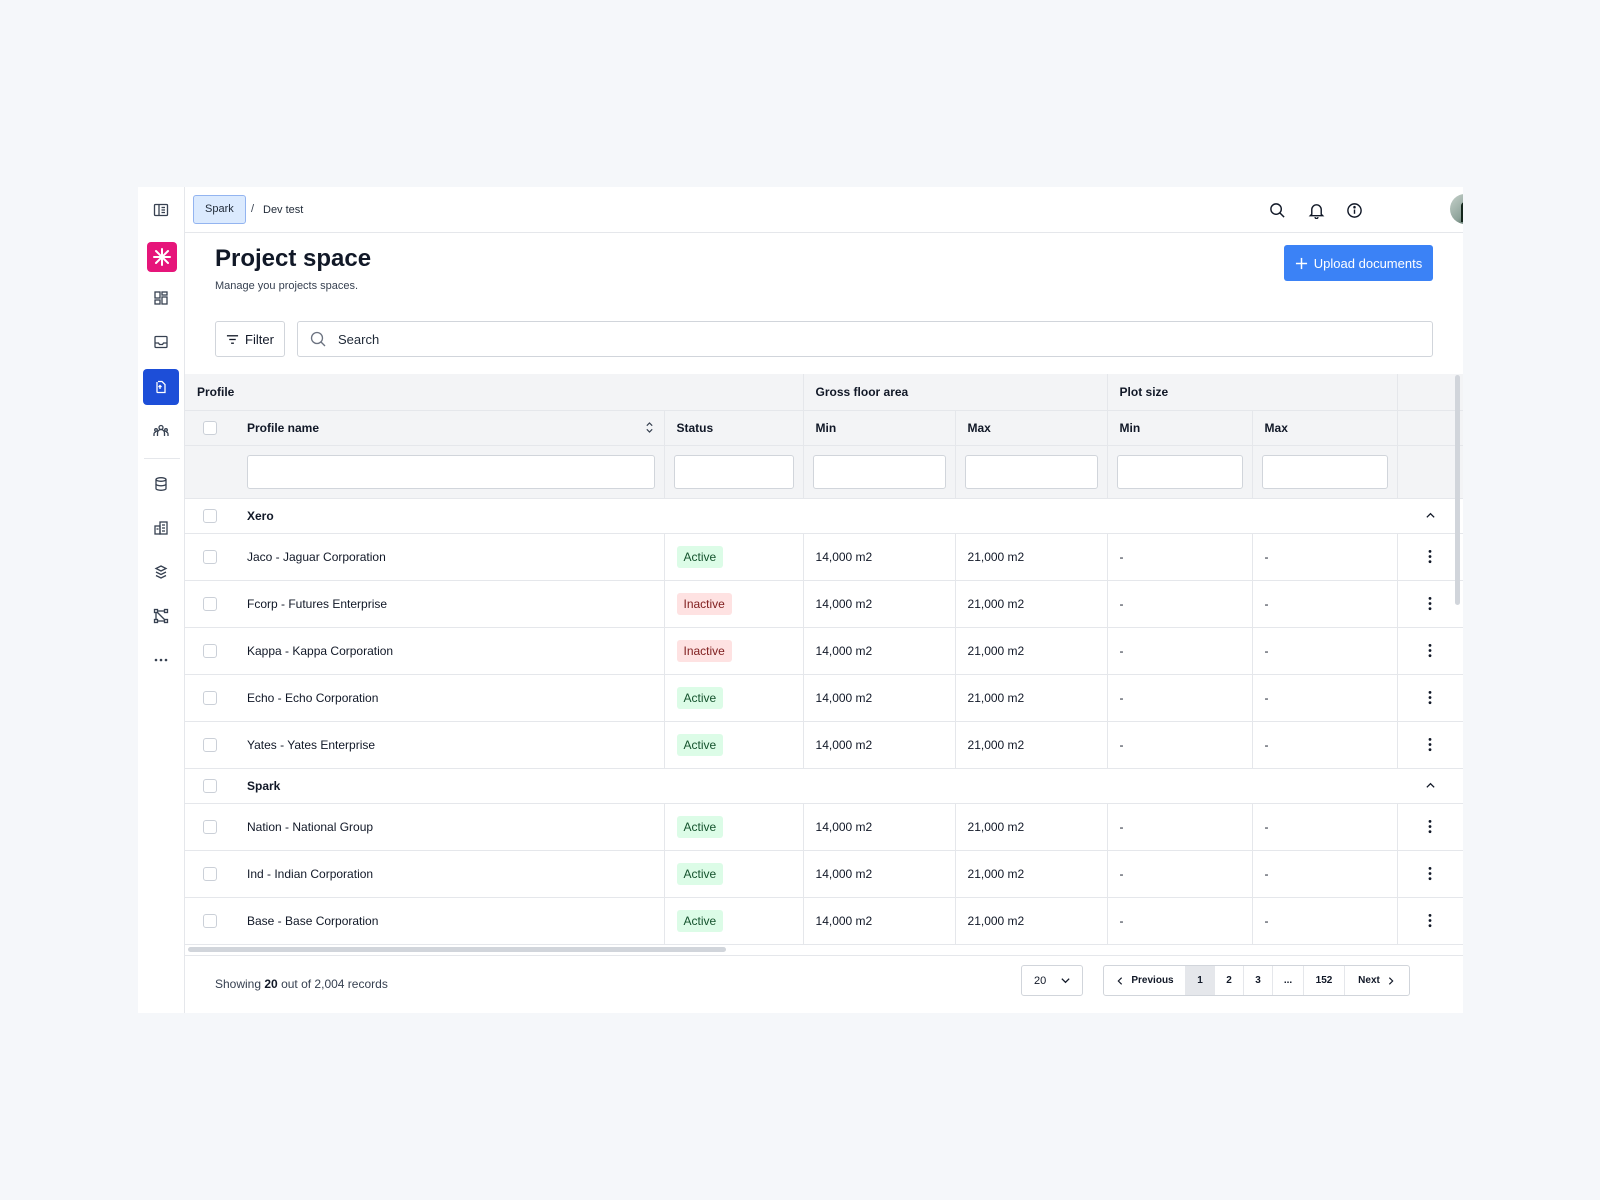 The width and height of the screenshot is (1600, 1200). What do you see at coordinates (450, 428) in the screenshot?
I see `column-header-profile-name: Profile name` at bounding box center [450, 428].